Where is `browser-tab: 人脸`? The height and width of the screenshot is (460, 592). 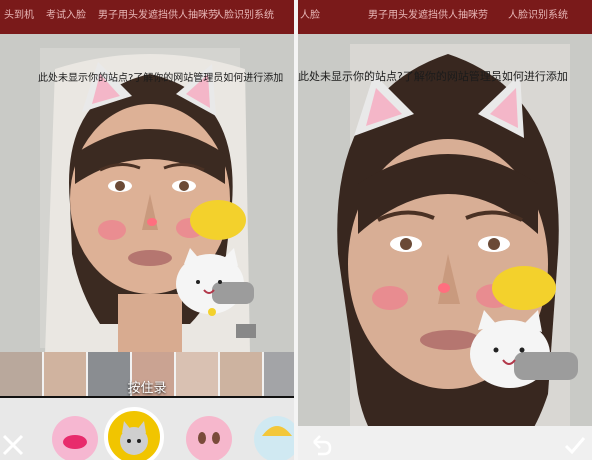
browser-tab: 人脸 is located at coordinates (310, 15).